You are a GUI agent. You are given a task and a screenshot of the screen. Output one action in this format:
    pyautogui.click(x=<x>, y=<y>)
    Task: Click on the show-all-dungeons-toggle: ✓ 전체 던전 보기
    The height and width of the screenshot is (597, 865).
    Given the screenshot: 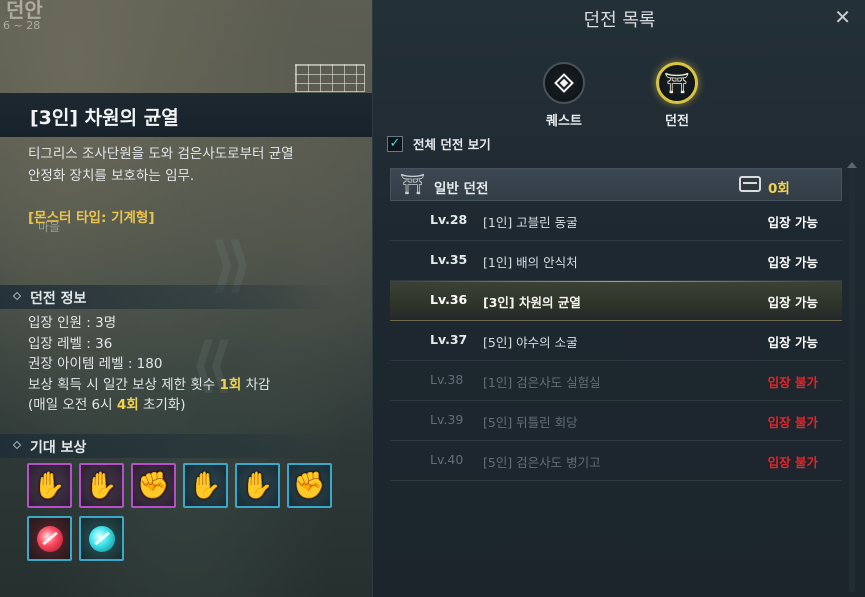 What is the action you would take?
    pyautogui.click(x=439, y=143)
    